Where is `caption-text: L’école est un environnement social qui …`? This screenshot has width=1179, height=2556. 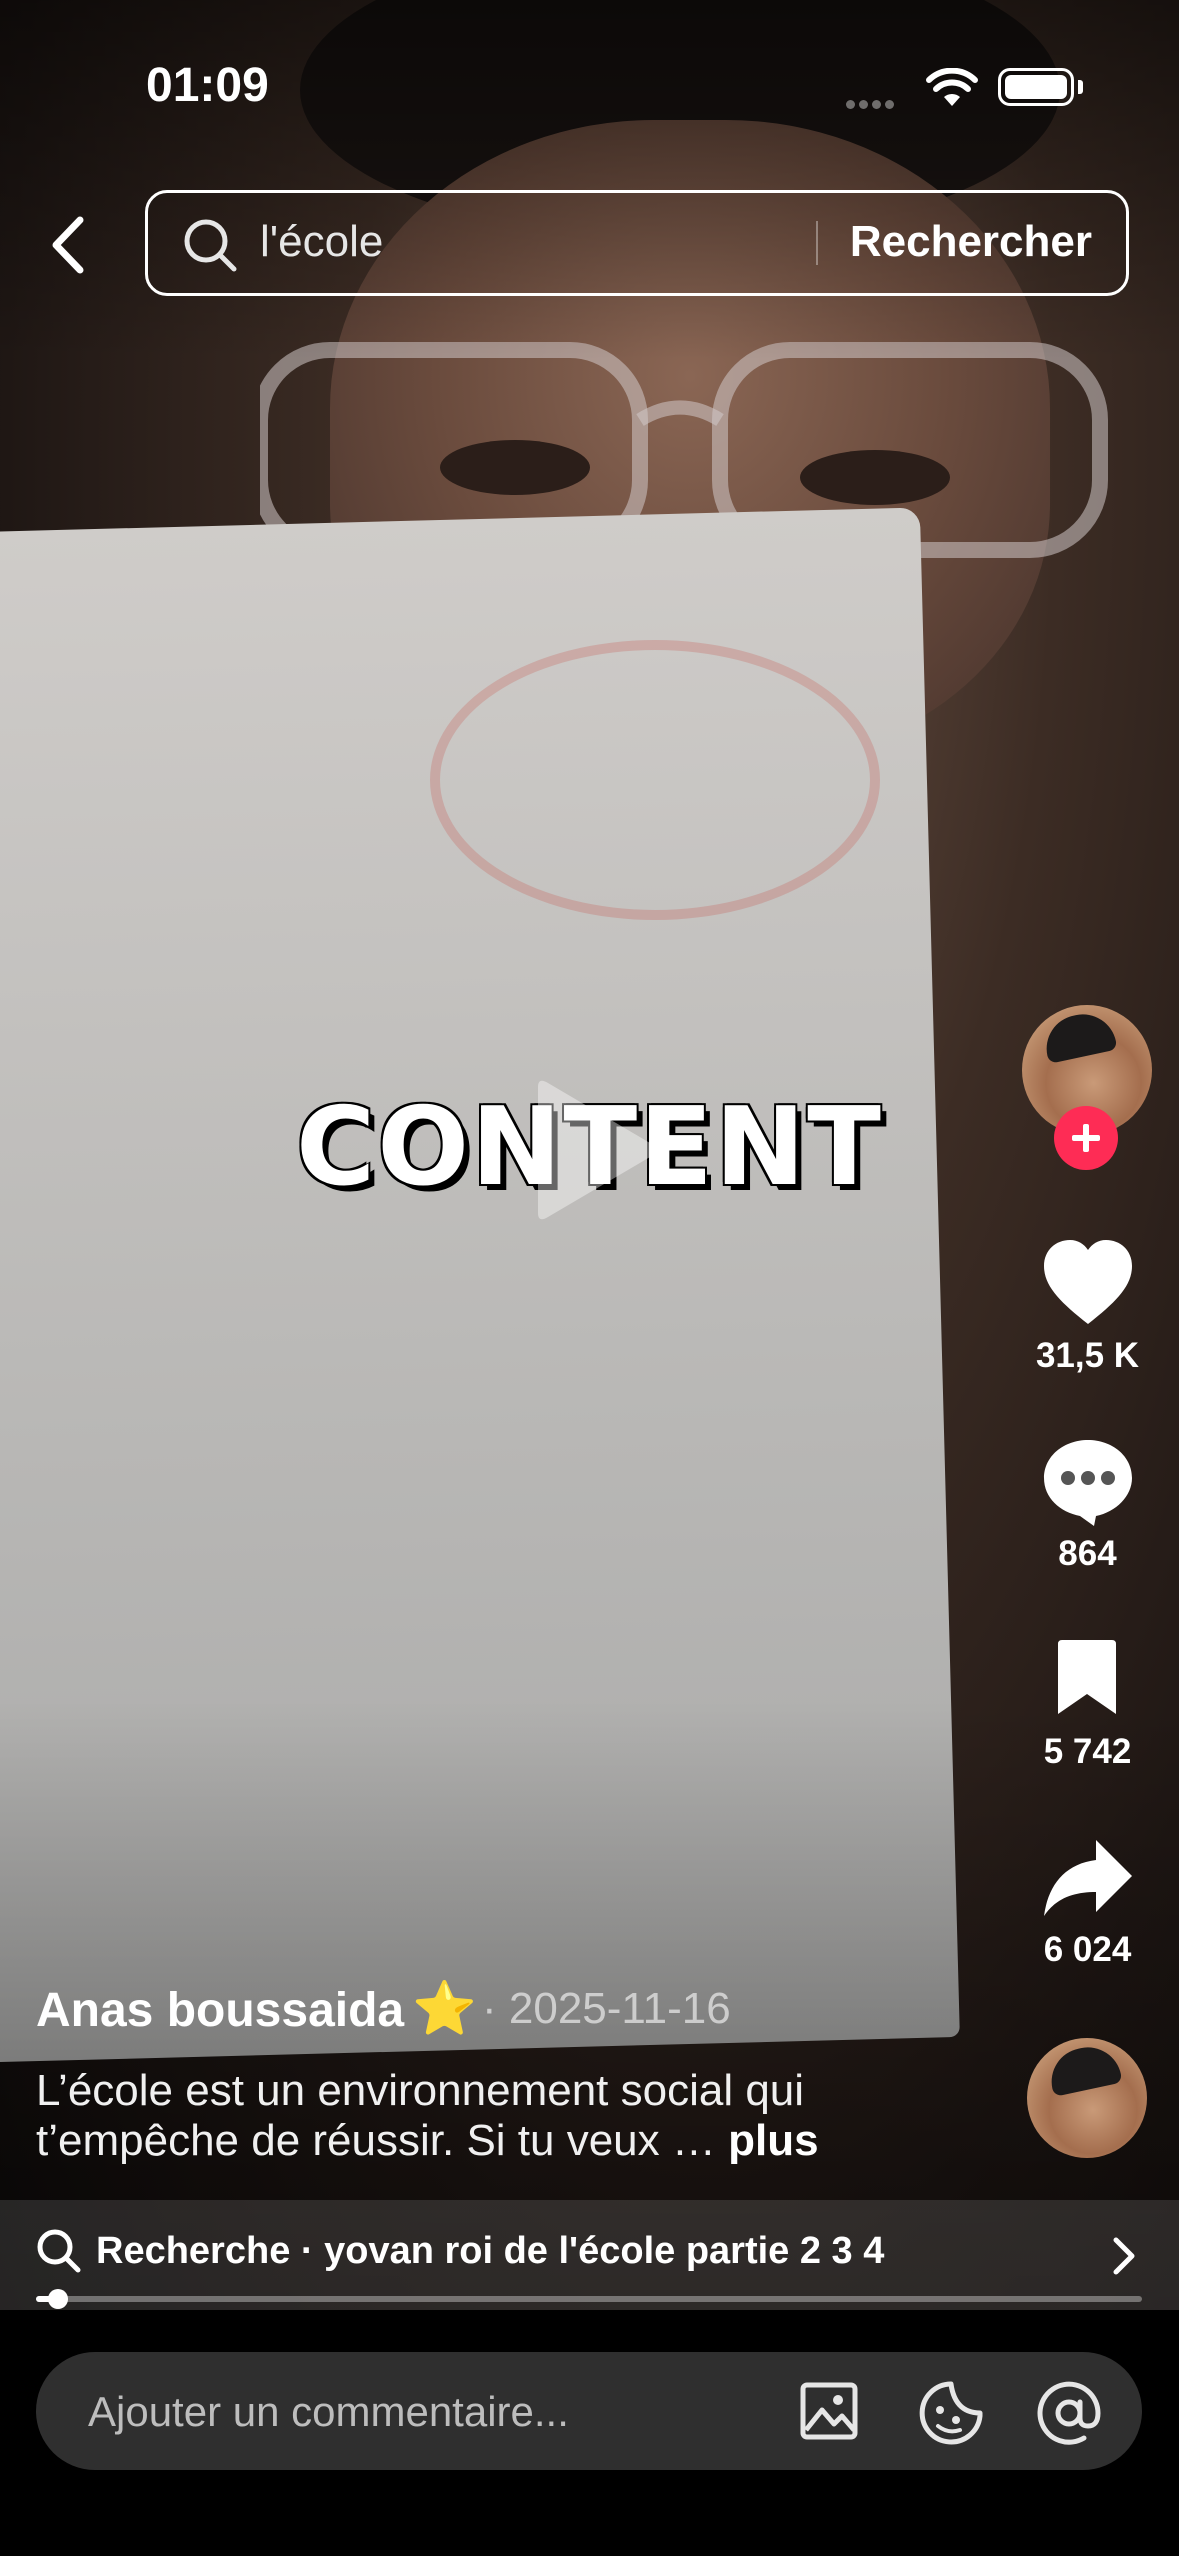
caption-text: L’école est un environnement social qui … is located at coordinates (420, 2115).